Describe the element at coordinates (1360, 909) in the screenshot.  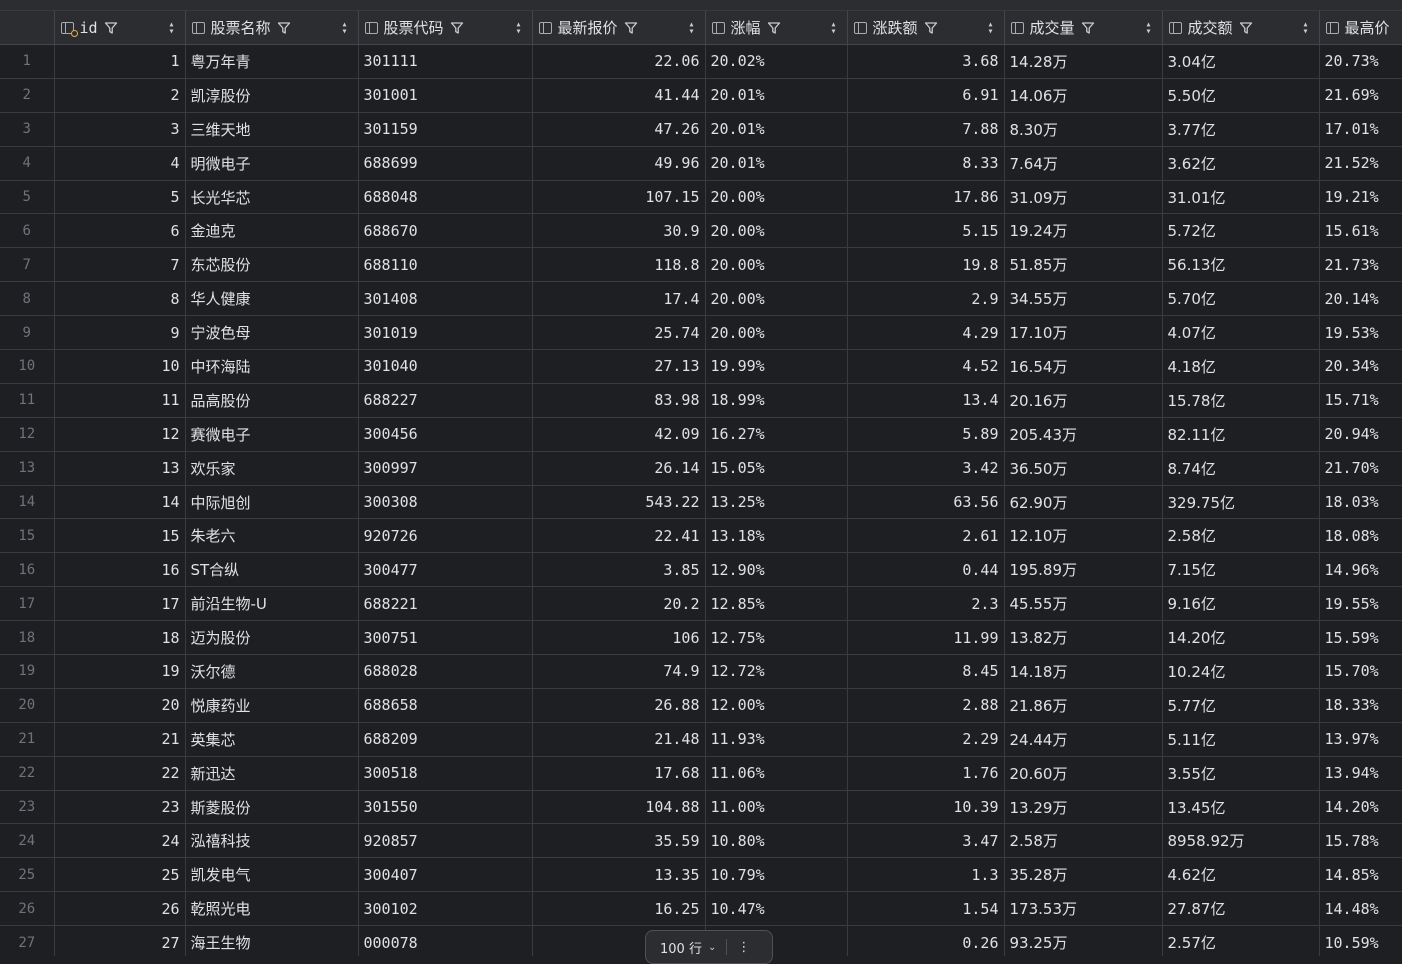
I see `cell-high: 14.48%` at that location.